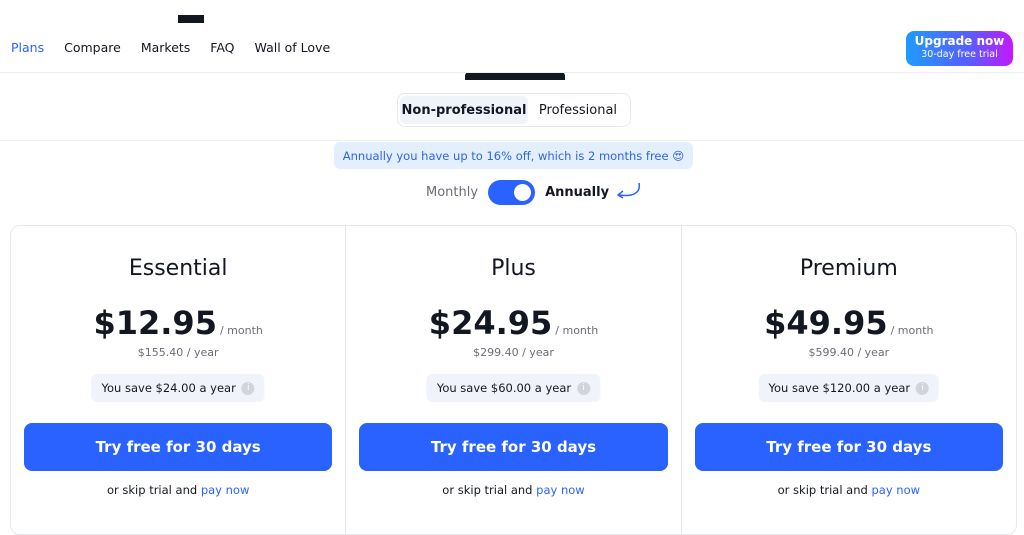 This screenshot has height=535, width=1024. I want to click on savings-badge: You save $120.00 a year i, so click(849, 388).